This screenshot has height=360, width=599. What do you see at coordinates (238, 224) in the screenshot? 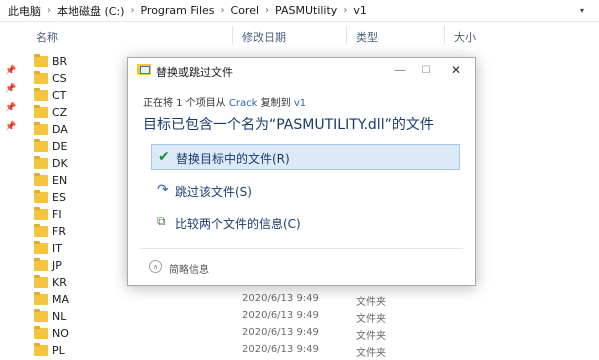
I see `compare-option-label: 比较两个文件的信息(C)` at bounding box center [238, 224].